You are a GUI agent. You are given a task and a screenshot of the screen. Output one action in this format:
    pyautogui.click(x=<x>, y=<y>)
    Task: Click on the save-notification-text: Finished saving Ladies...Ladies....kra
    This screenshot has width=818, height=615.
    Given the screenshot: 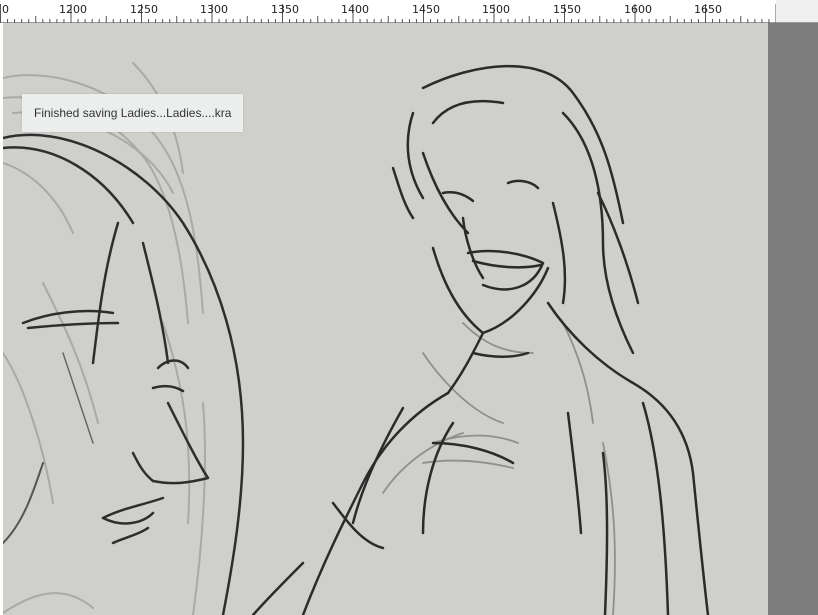 What is the action you would take?
    pyautogui.click(x=133, y=113)
    